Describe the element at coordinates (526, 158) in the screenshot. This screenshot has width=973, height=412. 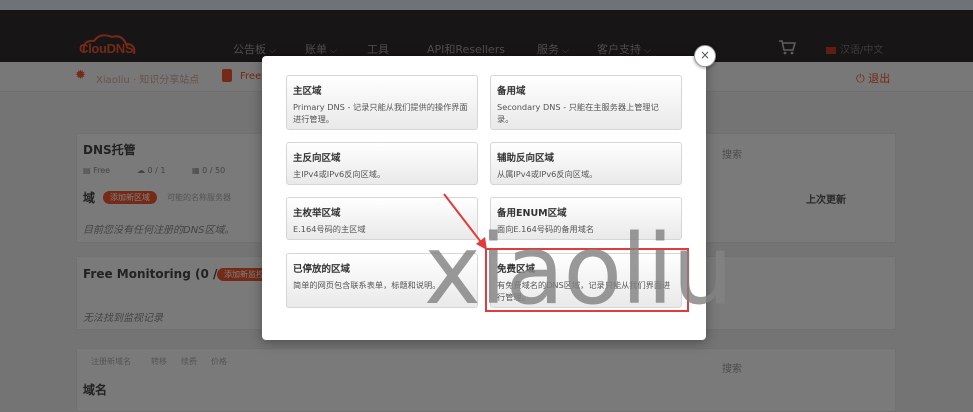
I see `zone-title: 辅助反向区域` at that location.